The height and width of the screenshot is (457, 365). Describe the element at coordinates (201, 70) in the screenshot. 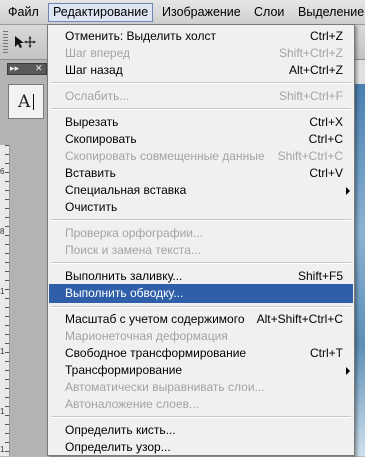

I see `menu-item-step-back: Шаг назад Alt+Ctrl+Z` at that location.